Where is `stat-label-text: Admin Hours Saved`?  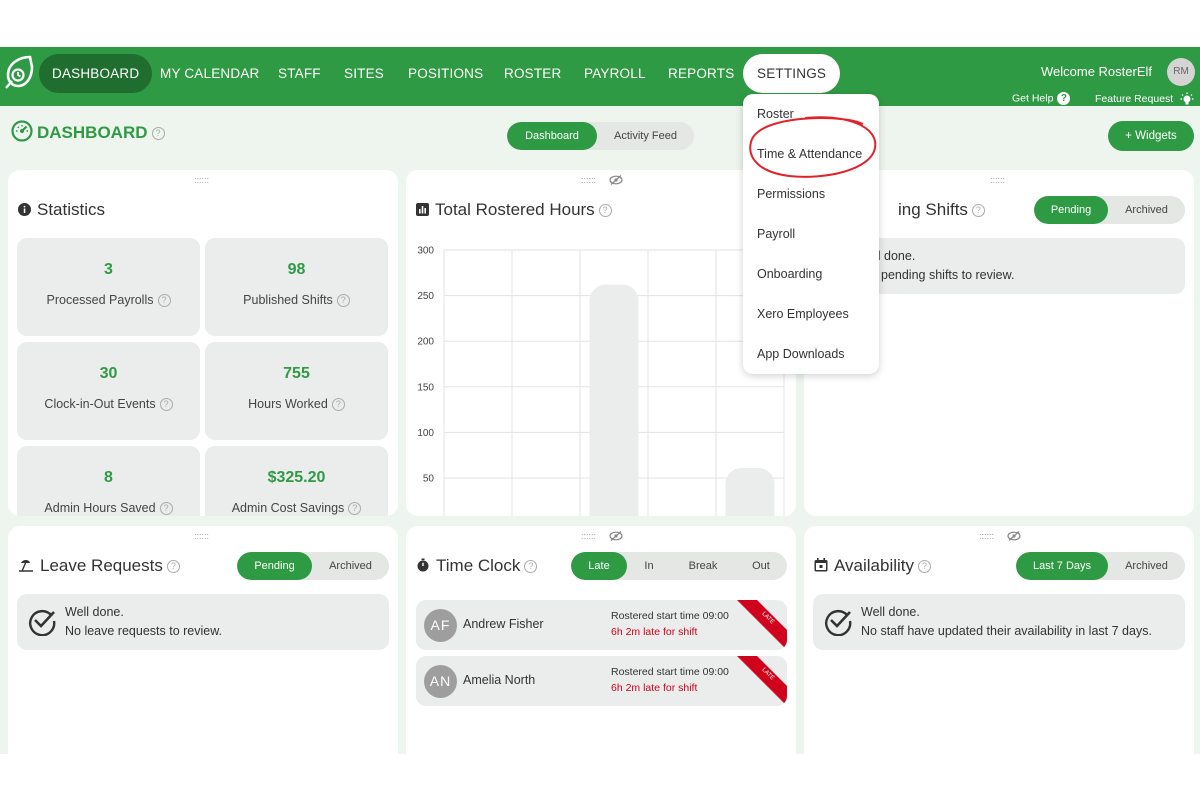 stat-label-text: Admin Hours Saved is located at coordinates (100, 508).